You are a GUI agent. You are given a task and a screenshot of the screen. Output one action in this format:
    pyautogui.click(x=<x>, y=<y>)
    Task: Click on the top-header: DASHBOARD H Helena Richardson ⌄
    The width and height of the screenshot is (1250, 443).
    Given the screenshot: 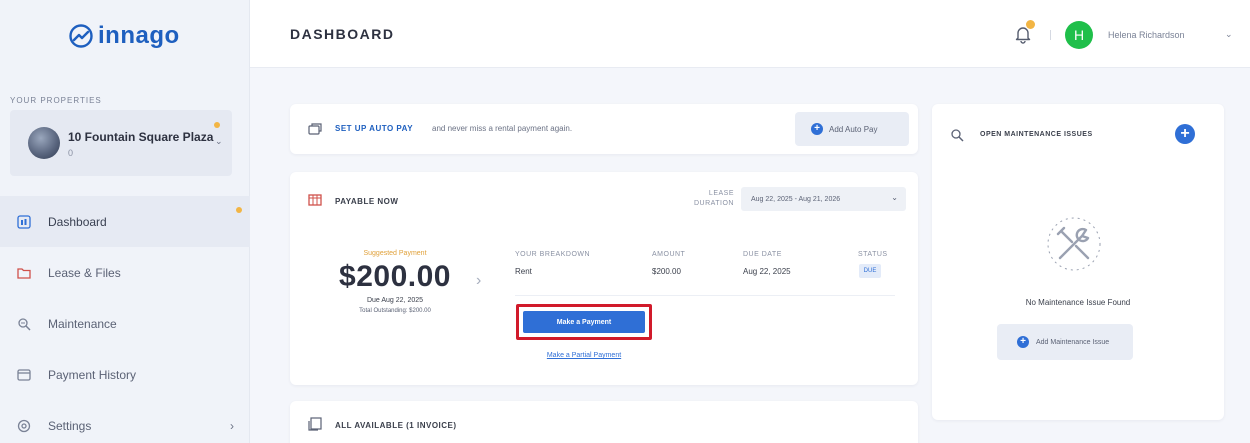 What is the action you would take?
    pyautogui.click(x=750, y=34)
    